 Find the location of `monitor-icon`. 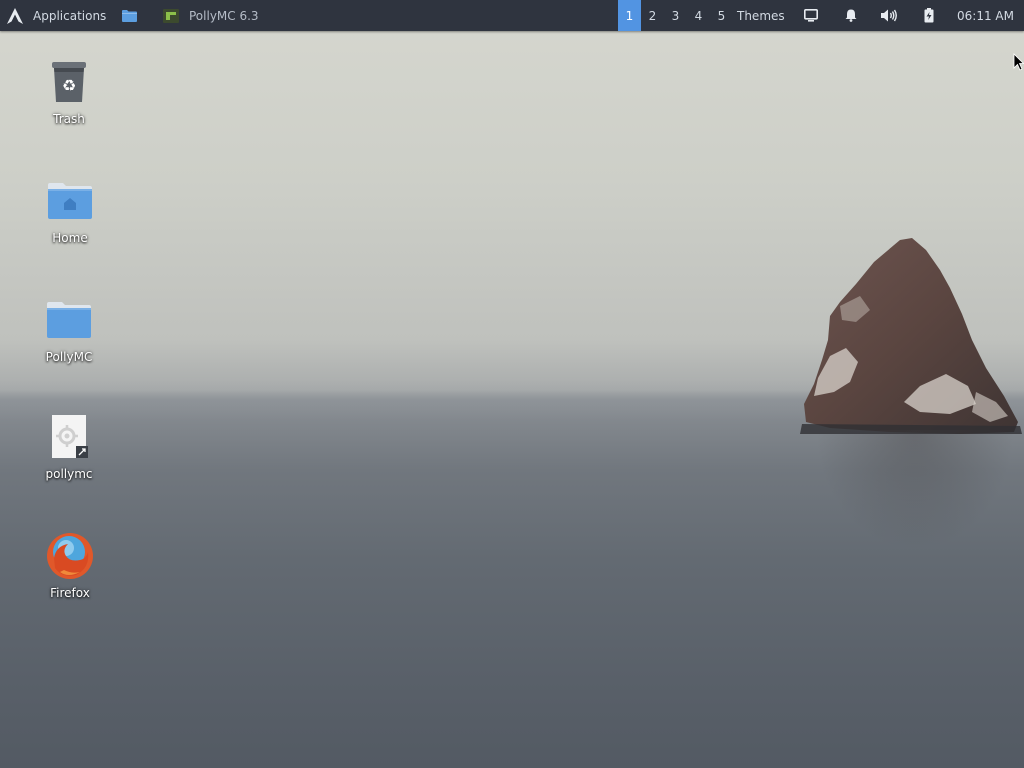

monitor-icon is located at coordinates (811, 15).